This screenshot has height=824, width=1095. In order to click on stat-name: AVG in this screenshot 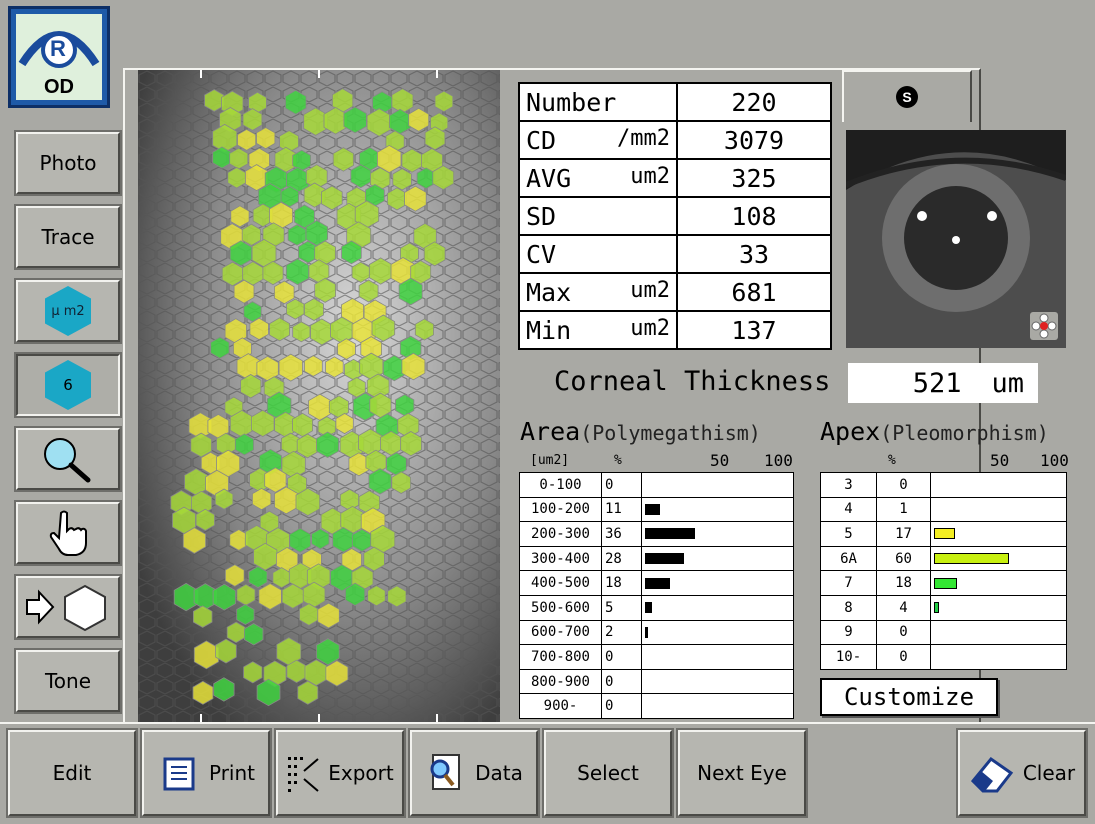, I will do `click(549, 178)`.